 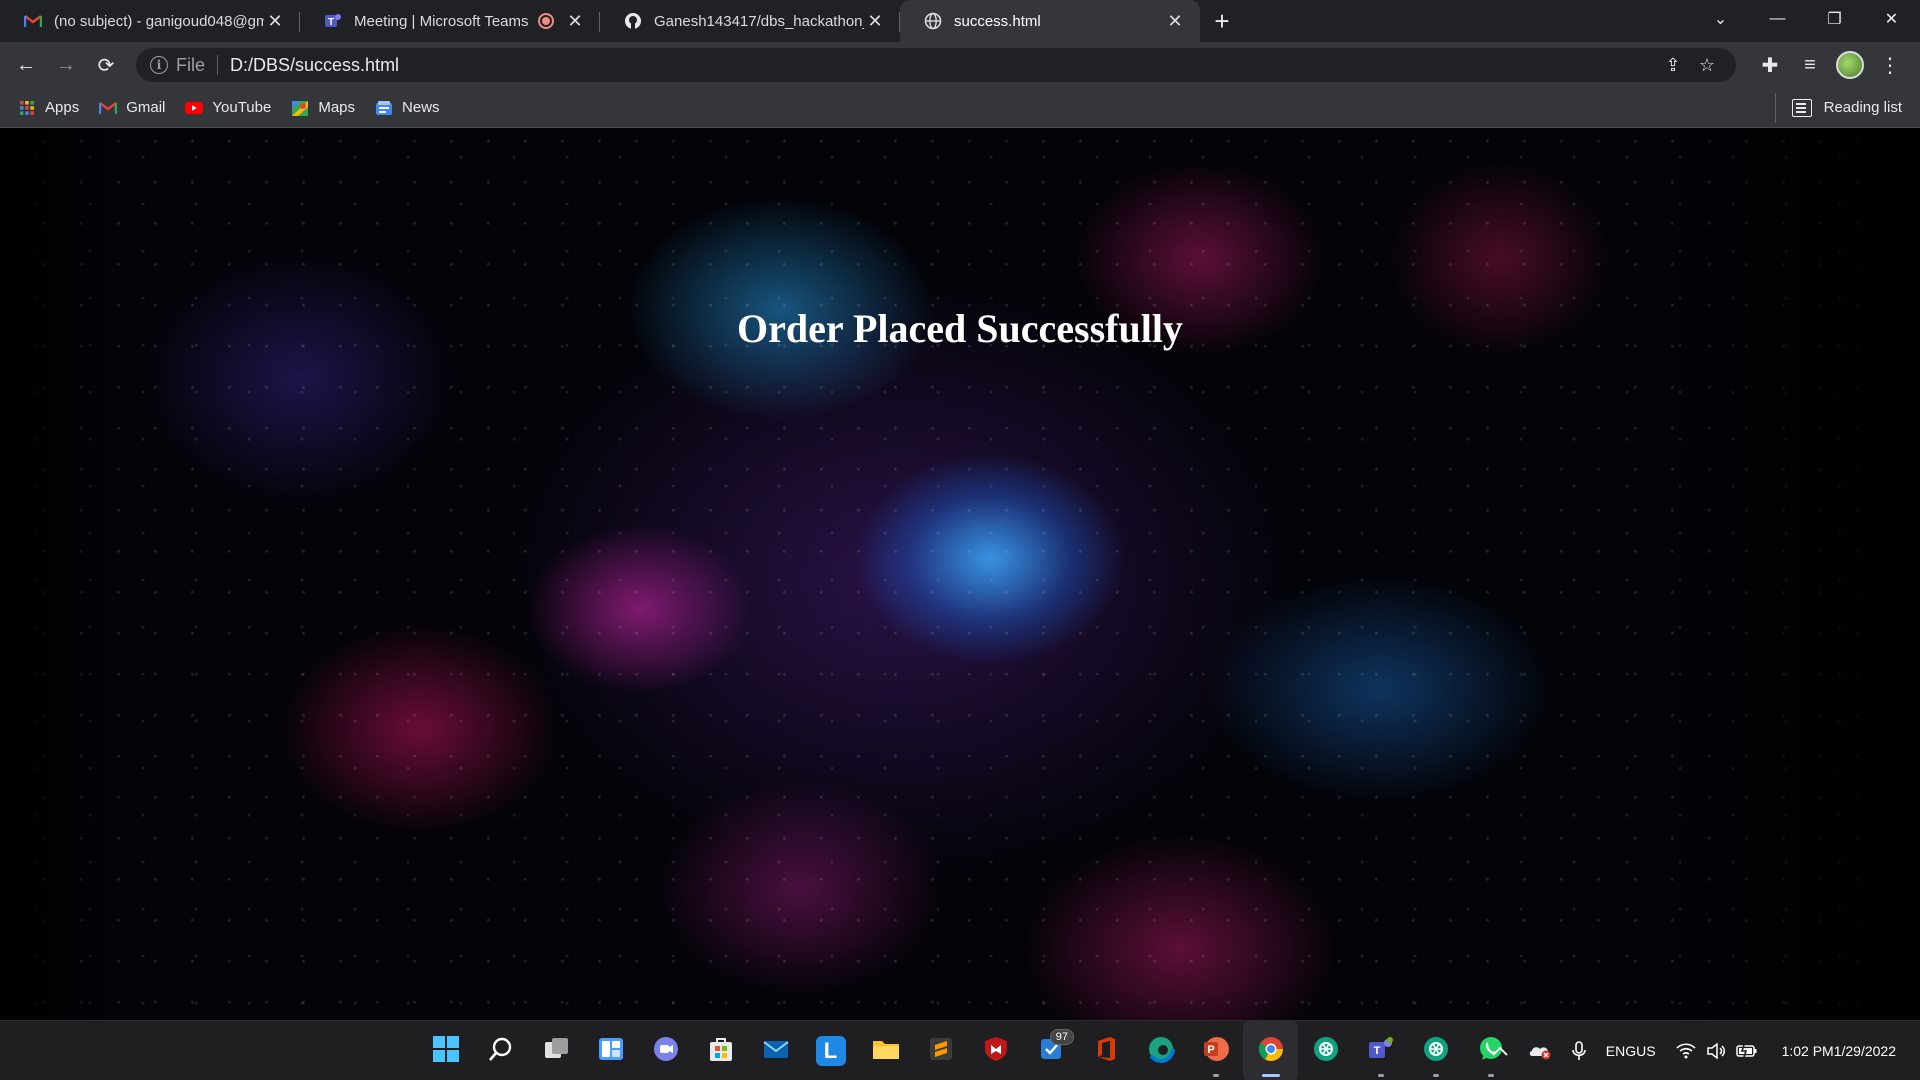 What do you see at coordinates (750, 21) in the screenshot?
I see `tab-github: Ganesh143417/dbs_hackathon_3 ✕` at bounding box center [750, 21].